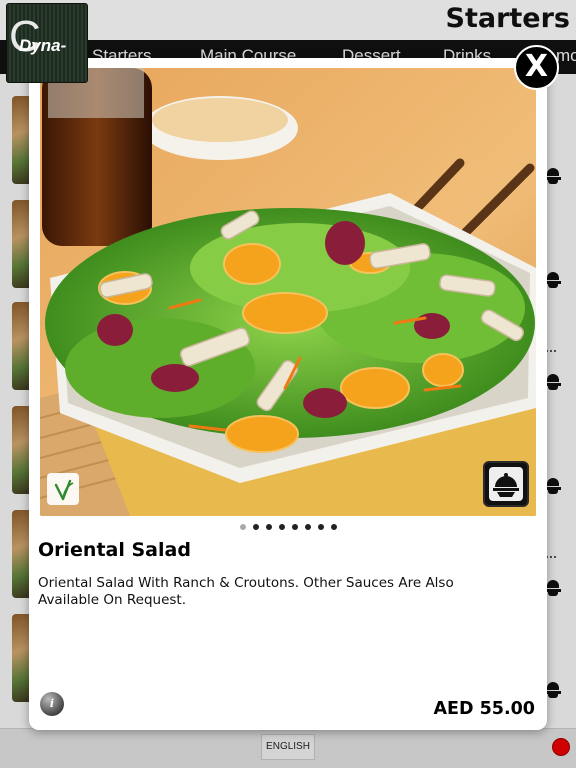  What do you see at coordinates (506, 484) in the screenshot?
I see `cloche-icon` at bounding box center [506, 484].